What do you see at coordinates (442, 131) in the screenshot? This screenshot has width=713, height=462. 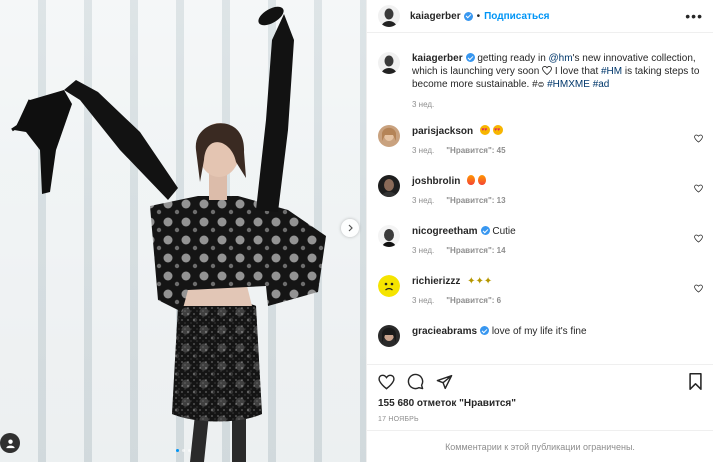 I see `comment-username: parisjackson` at bounding box center [442, 131].